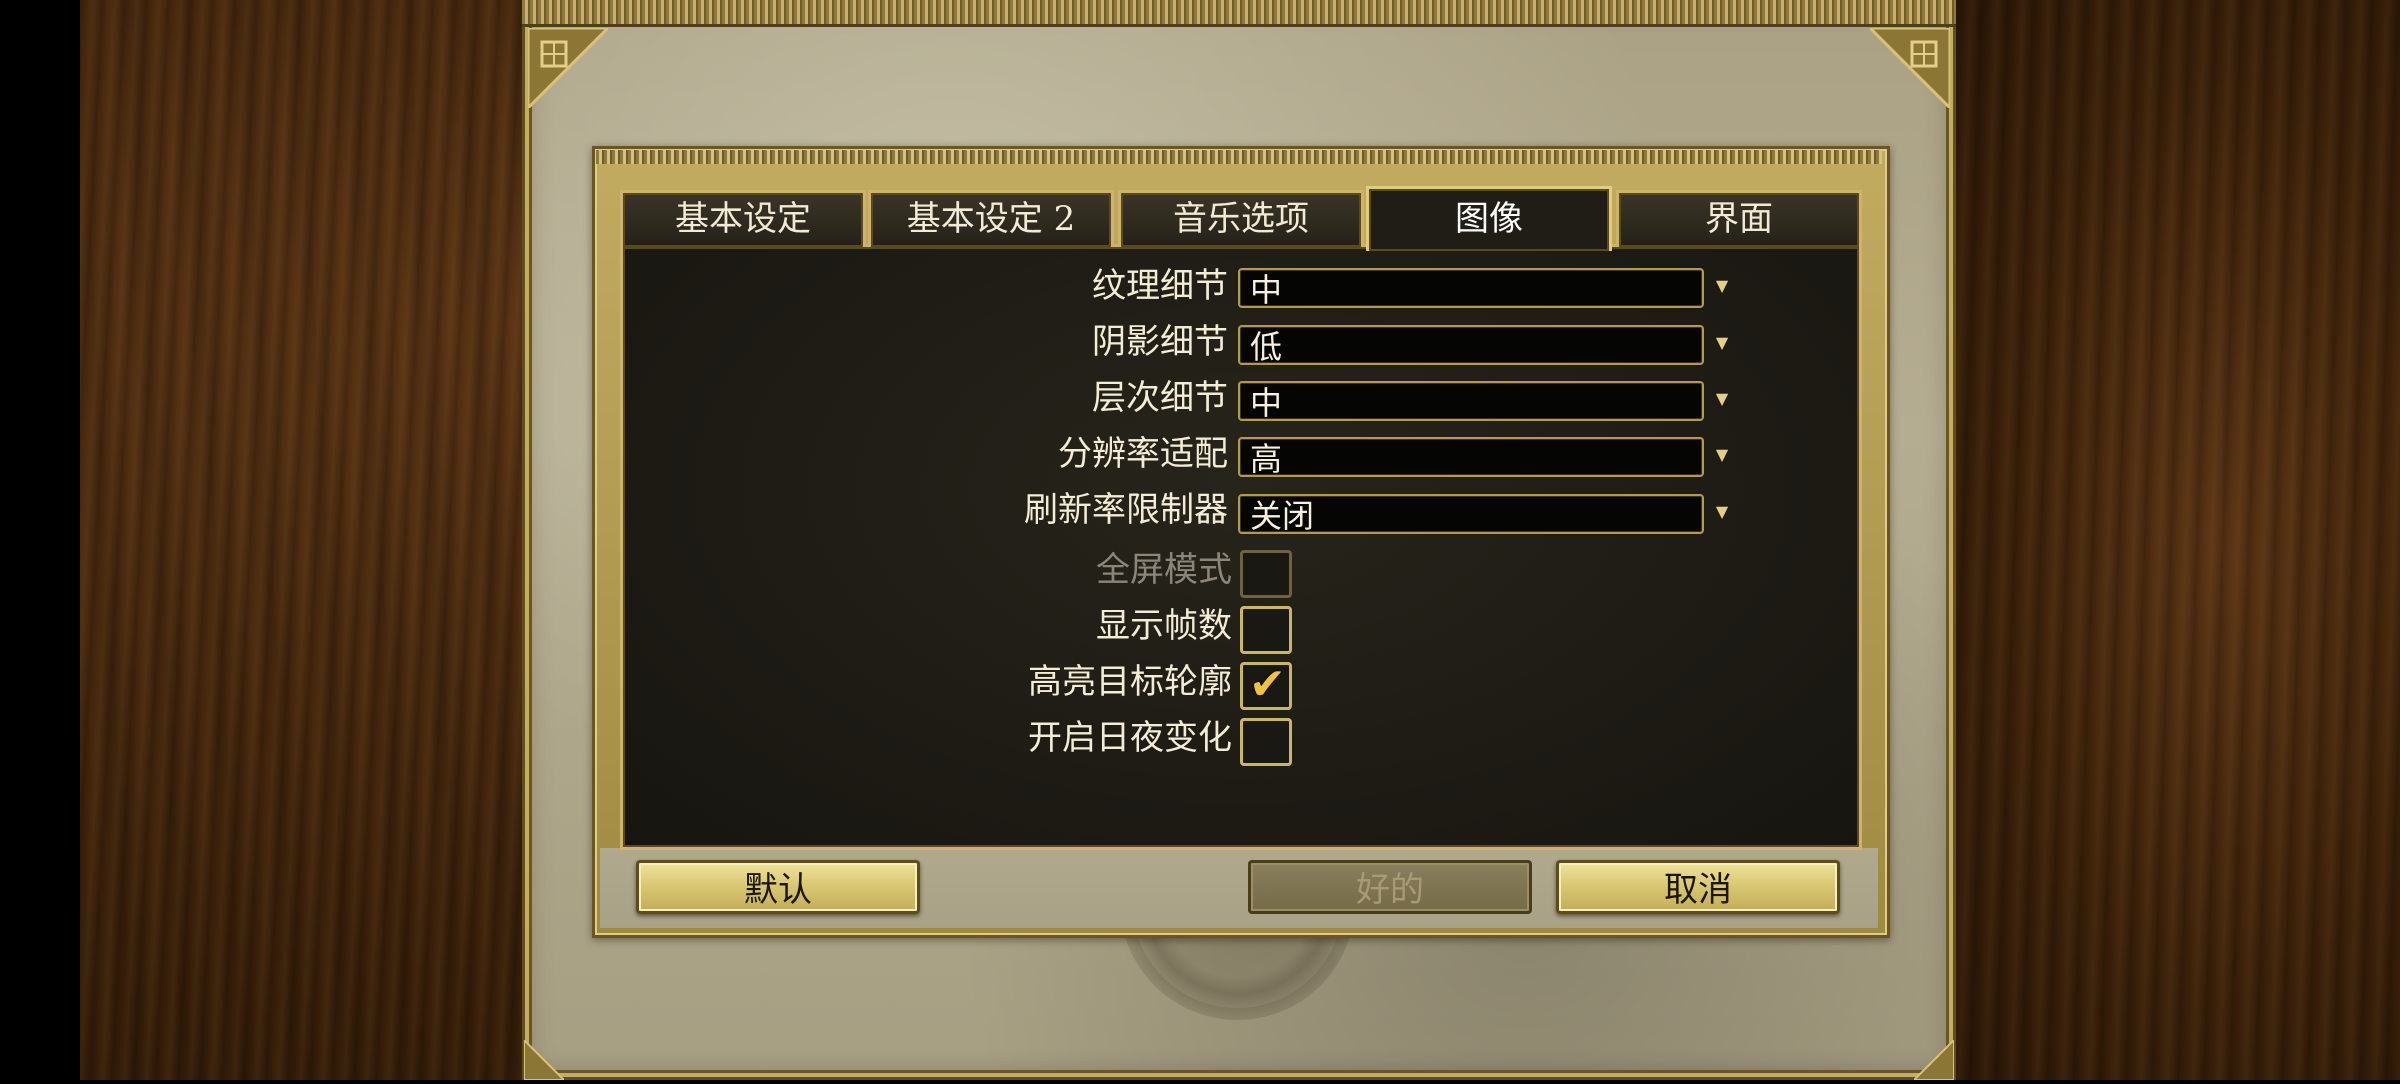 This screenshot has height=1084, width=2400. What do you see at coordinates (1130, 682) in the screenshot?
I see `highlight-outline-label: 高亮目标轮廓` at bounding box center [1130, 682].